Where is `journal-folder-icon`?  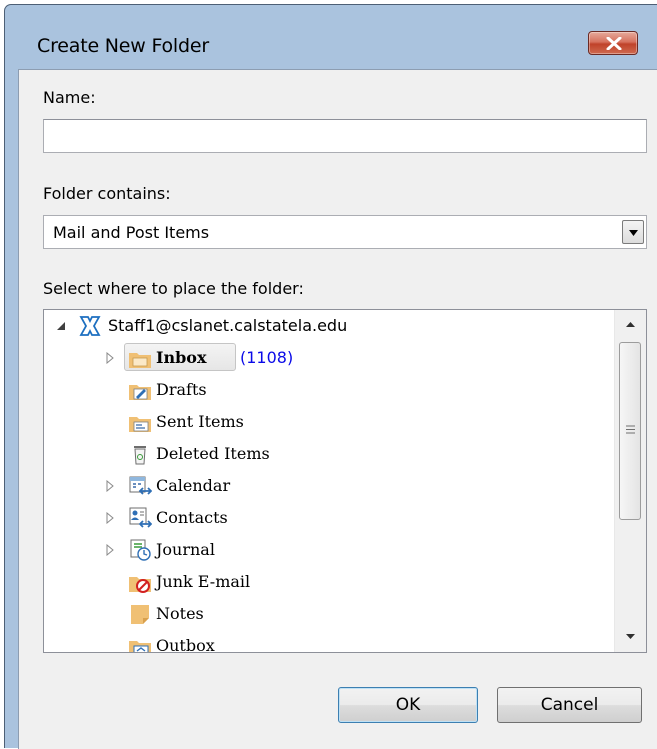
journal-folder-icon is located at coordinates (140, 550).